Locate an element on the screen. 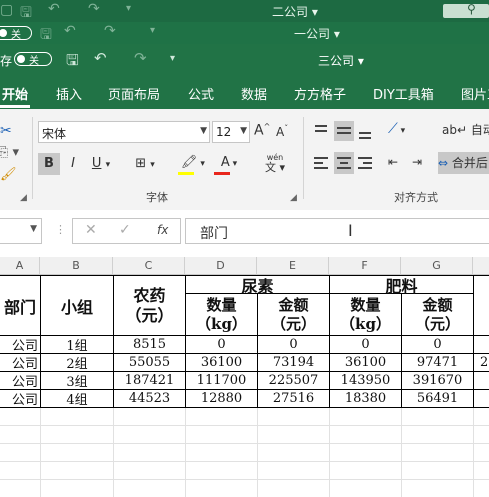 The width and height of the screenshot is (489, 497). font-launcher-icon: ◢ is located at coordinates (293, 198).